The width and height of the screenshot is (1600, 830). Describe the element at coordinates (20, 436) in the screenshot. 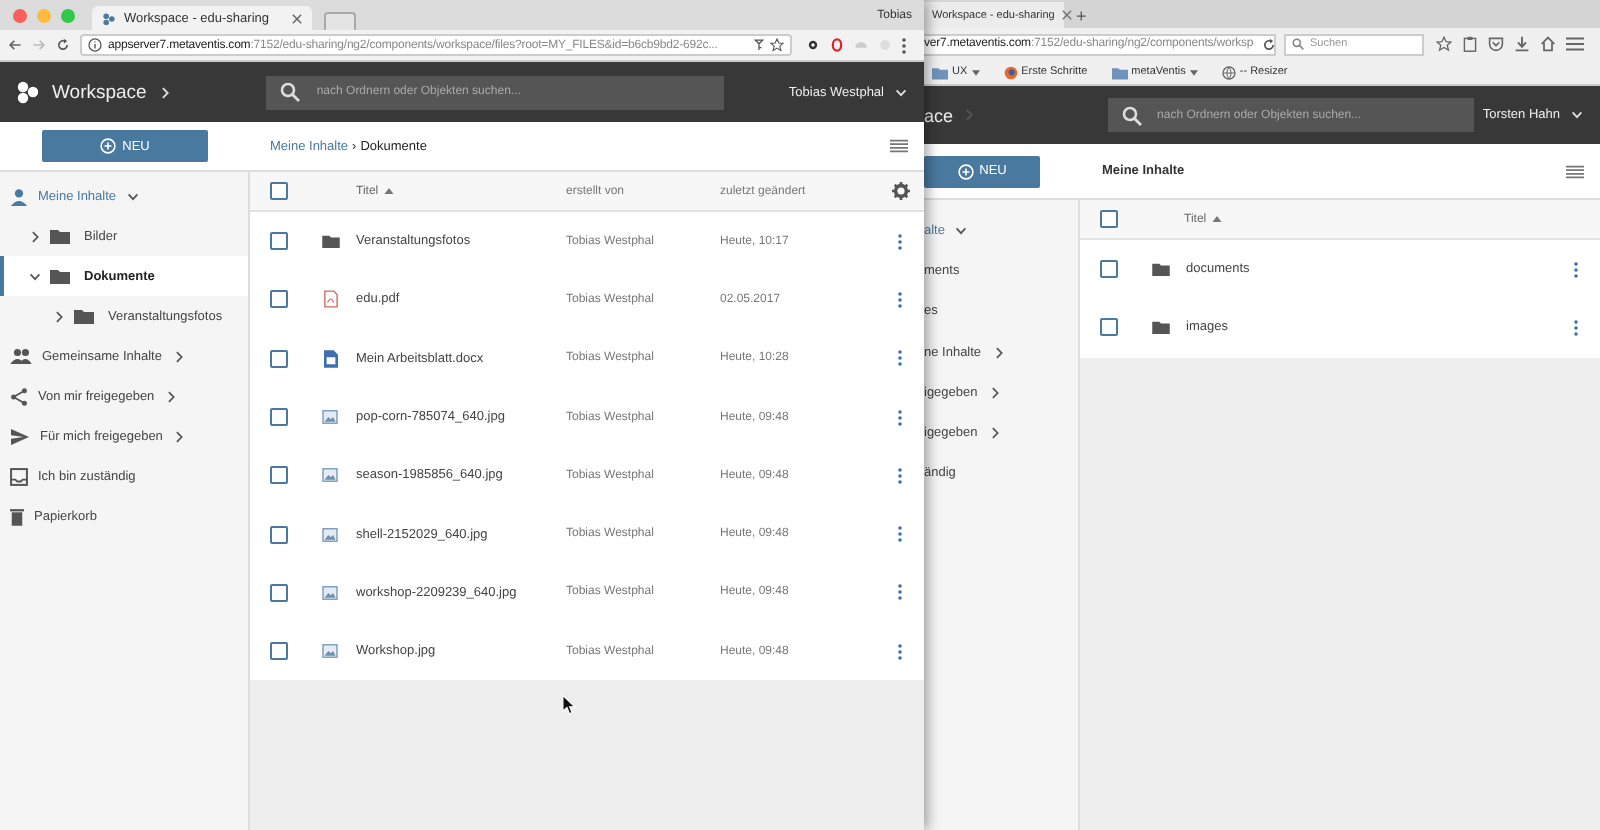

I see `send-icon` at that location.